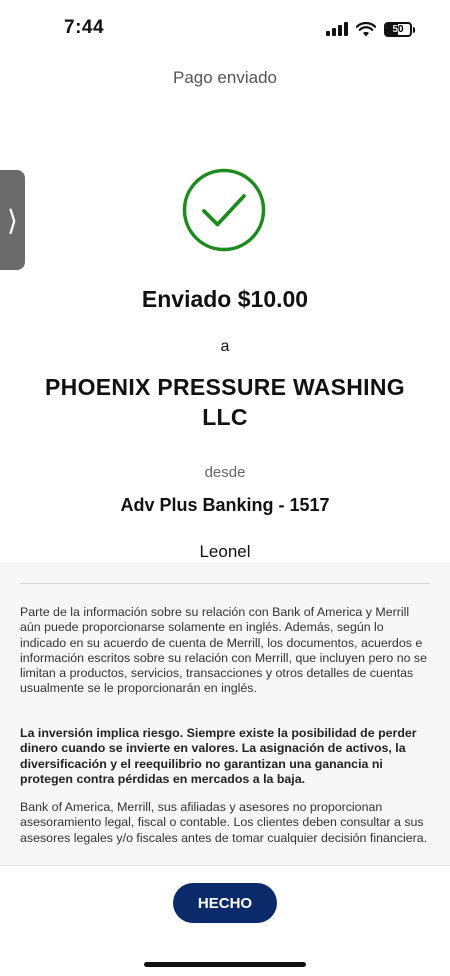 Image resolution: width=450 pixels, height=976 pixels. I want to click on payer-name: Leonel, so click(225, 551).